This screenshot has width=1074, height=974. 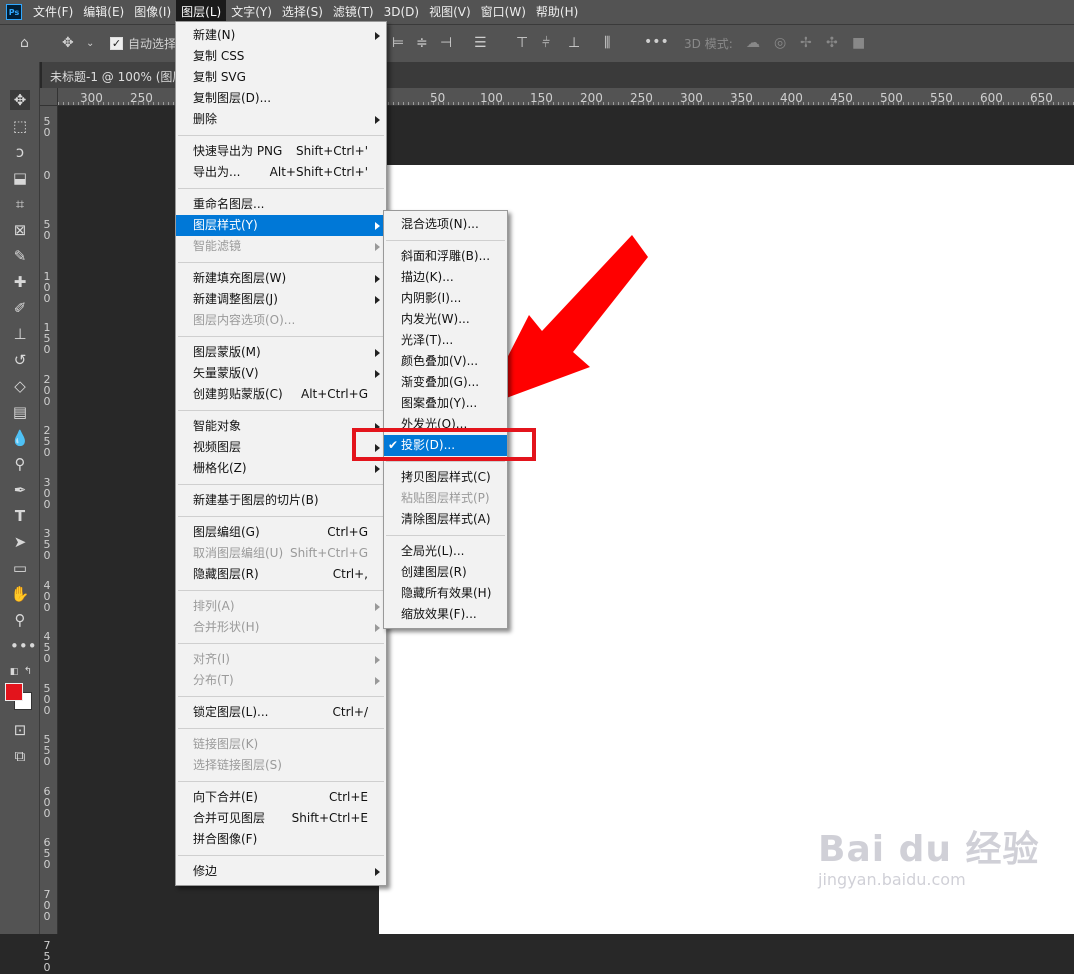 What do you see at coordinates (892, 879) in the screenshot?
I see `watermark-url: jingyan.baidu.com` at bounding box center [892, 879].